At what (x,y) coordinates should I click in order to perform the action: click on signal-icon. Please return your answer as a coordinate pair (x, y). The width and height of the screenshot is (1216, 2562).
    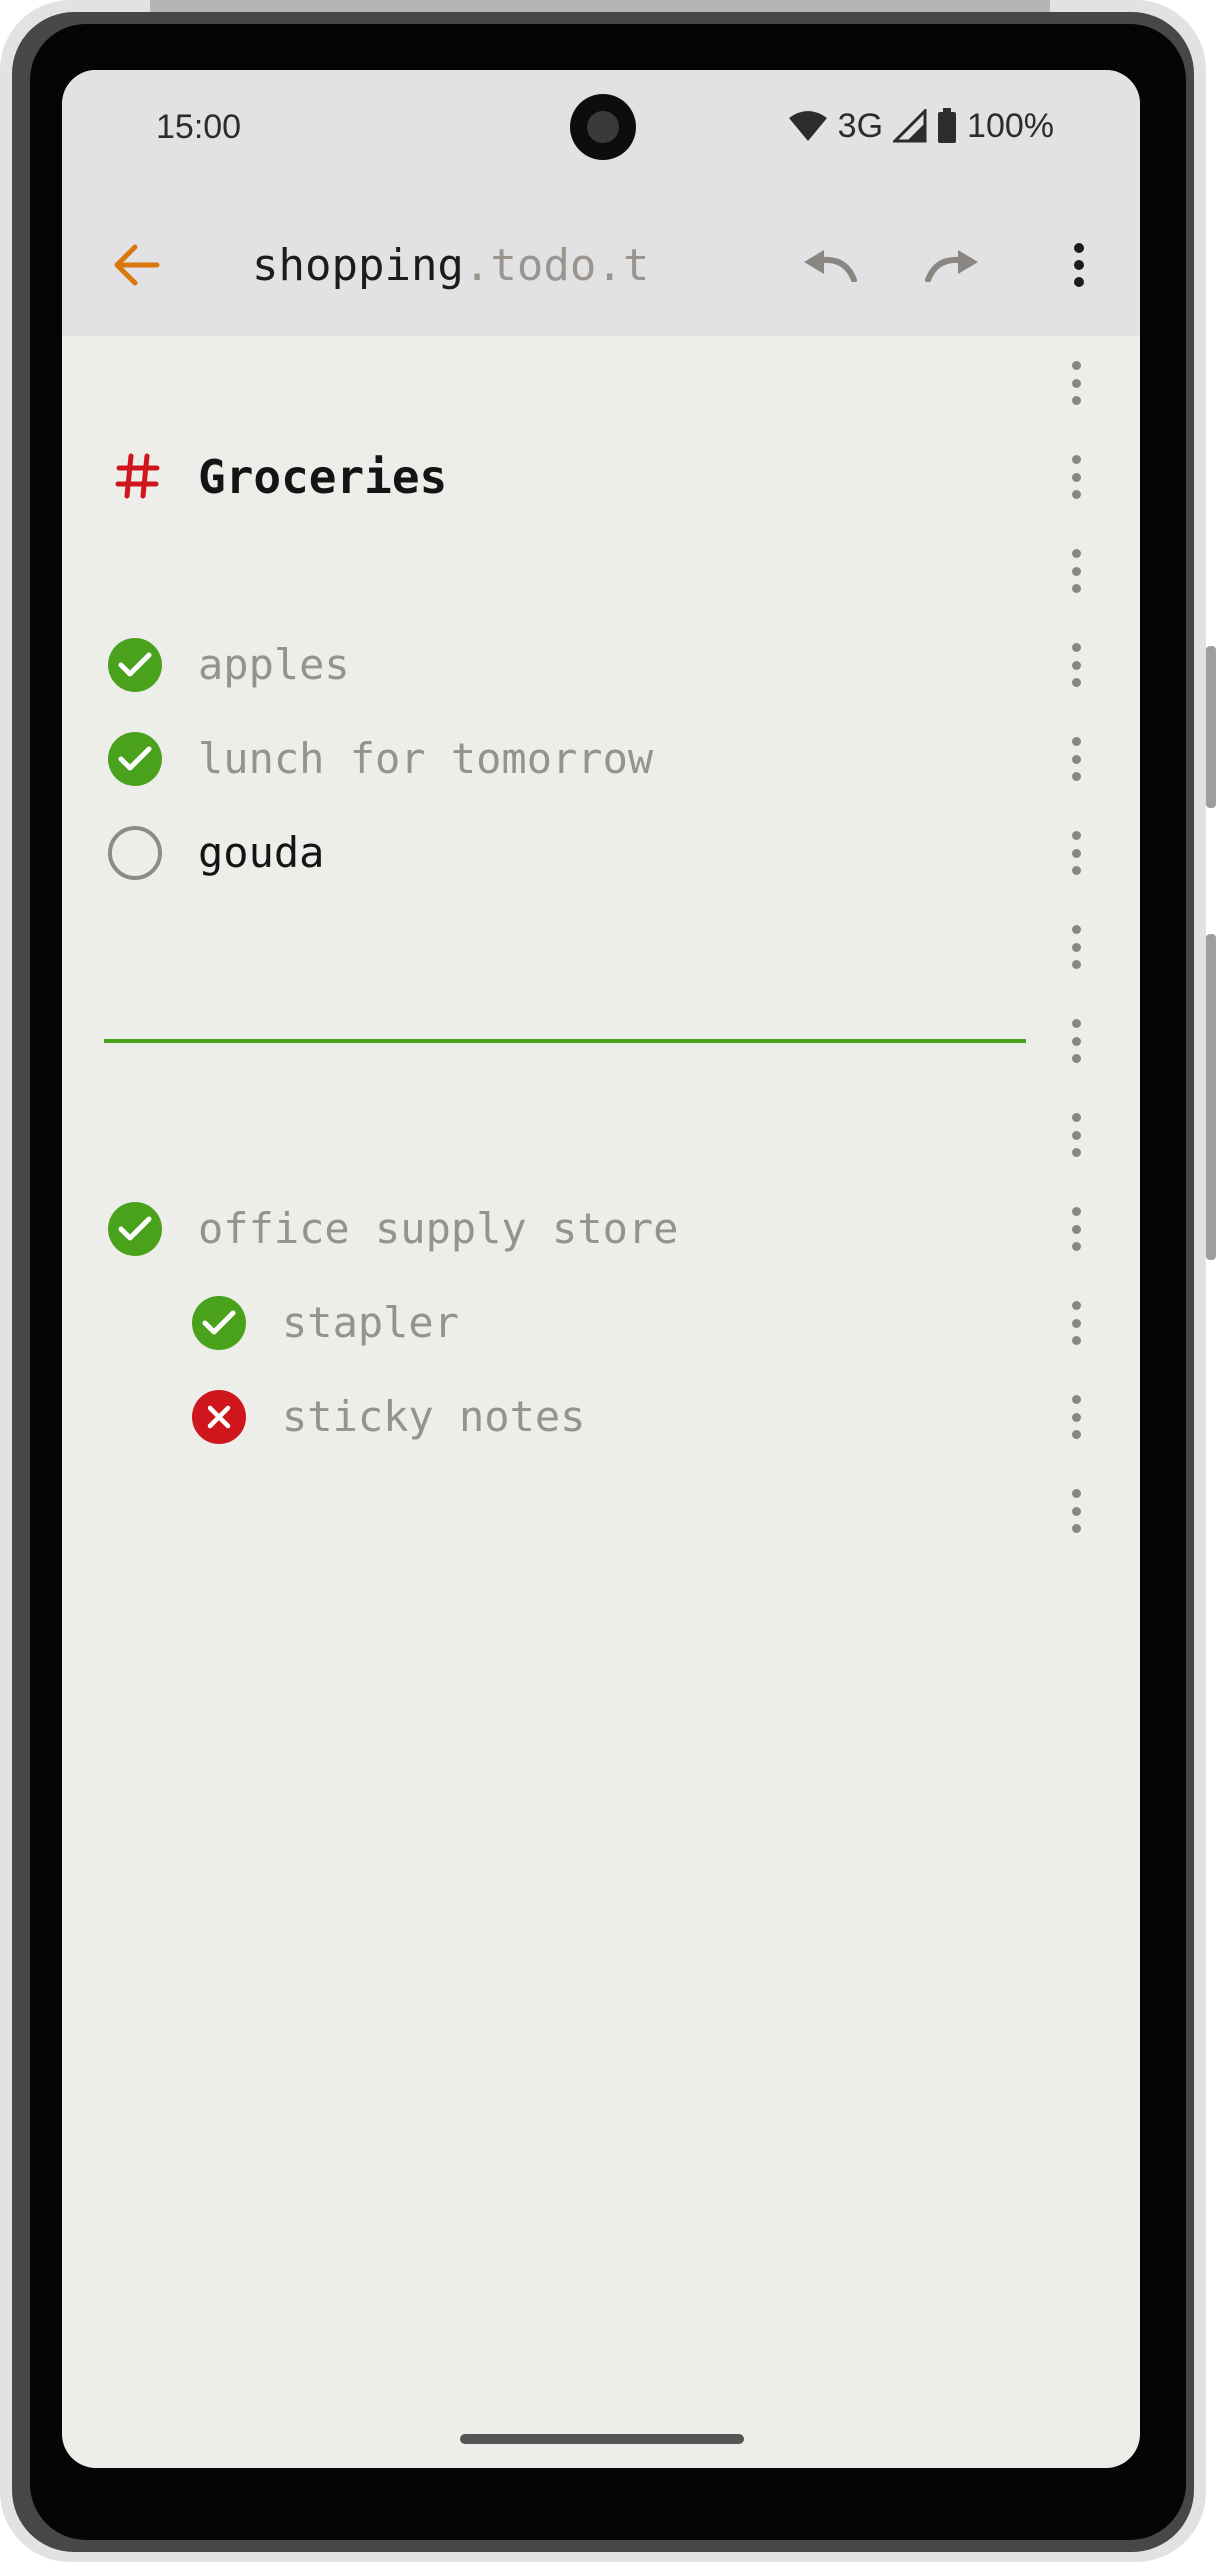
    Looking at the image, I should click on (910, 126).